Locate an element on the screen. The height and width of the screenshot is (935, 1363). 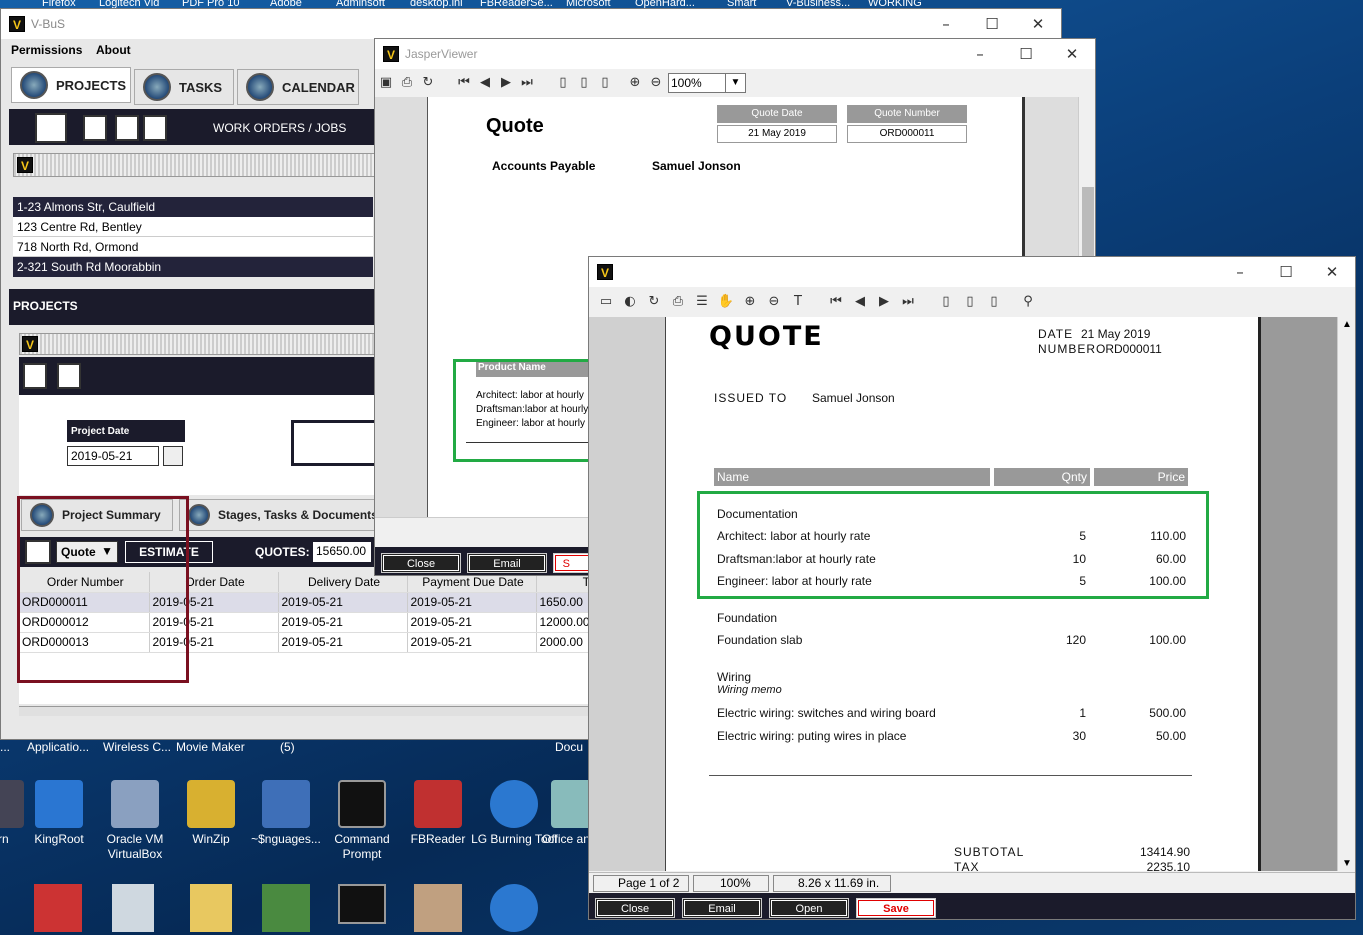
jasper-toolbar: ▣ ⎙ ↻ ⏮ ◀ ▶ ⏭ ▯ ▯ ▯ ⊕ ⊖ 100% ▼ is located at coordinates (735, 83).